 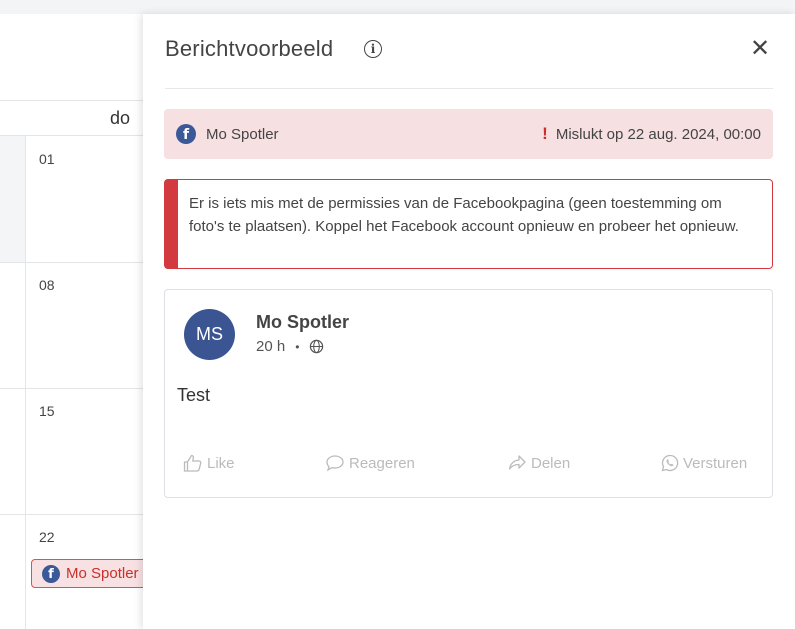 I want to click on info-icon: i, so click(x=373, y=49).